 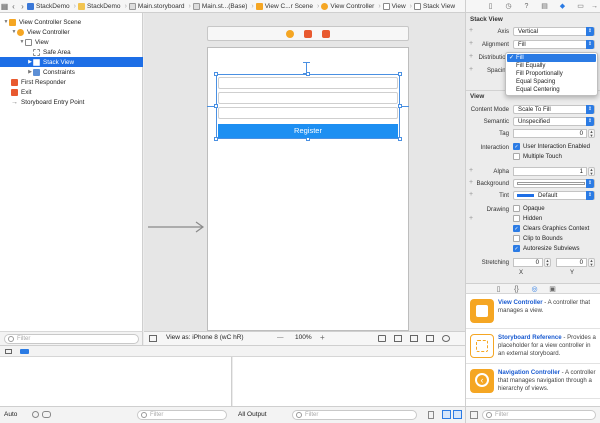 What do you see at coordinates (554, 31) in the screenshot?
I see `axis-popup: Vertical ⇕` at bounding box center [554, 31].